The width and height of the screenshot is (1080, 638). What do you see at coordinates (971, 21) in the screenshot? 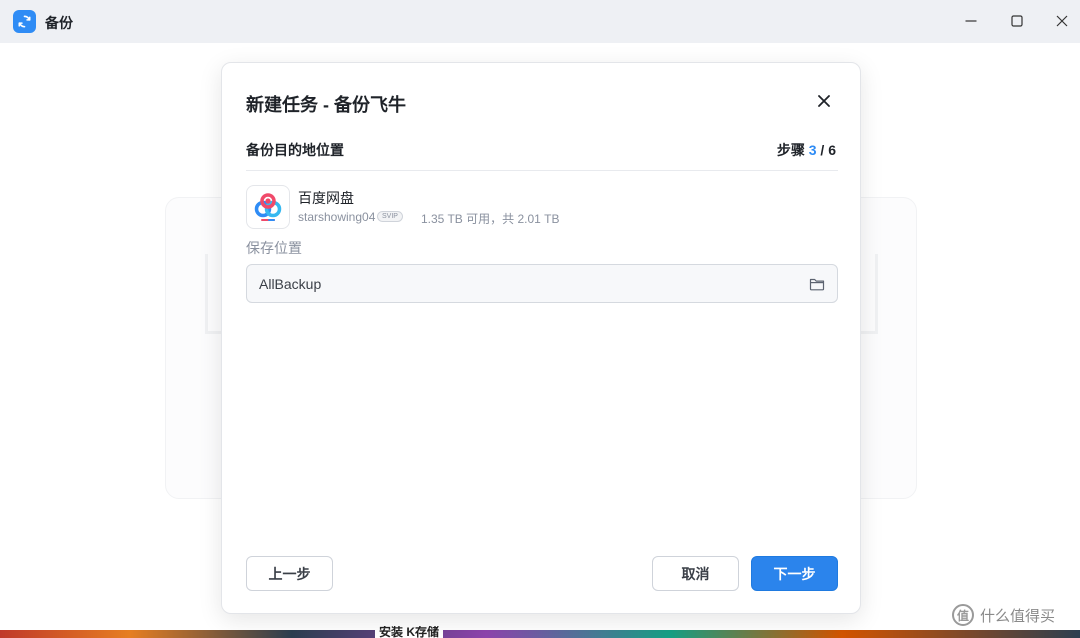
I see `minimize-icon` at bounding box center [971, 21].